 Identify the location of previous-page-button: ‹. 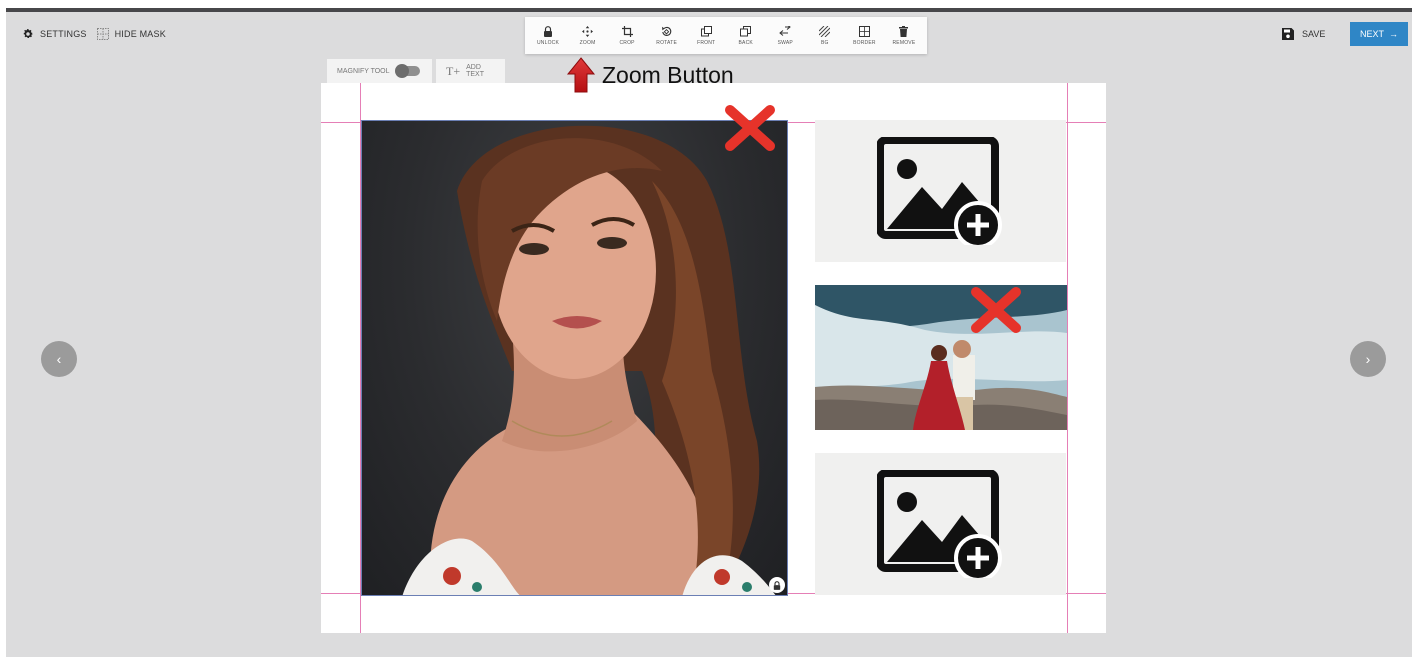
(59, 359).